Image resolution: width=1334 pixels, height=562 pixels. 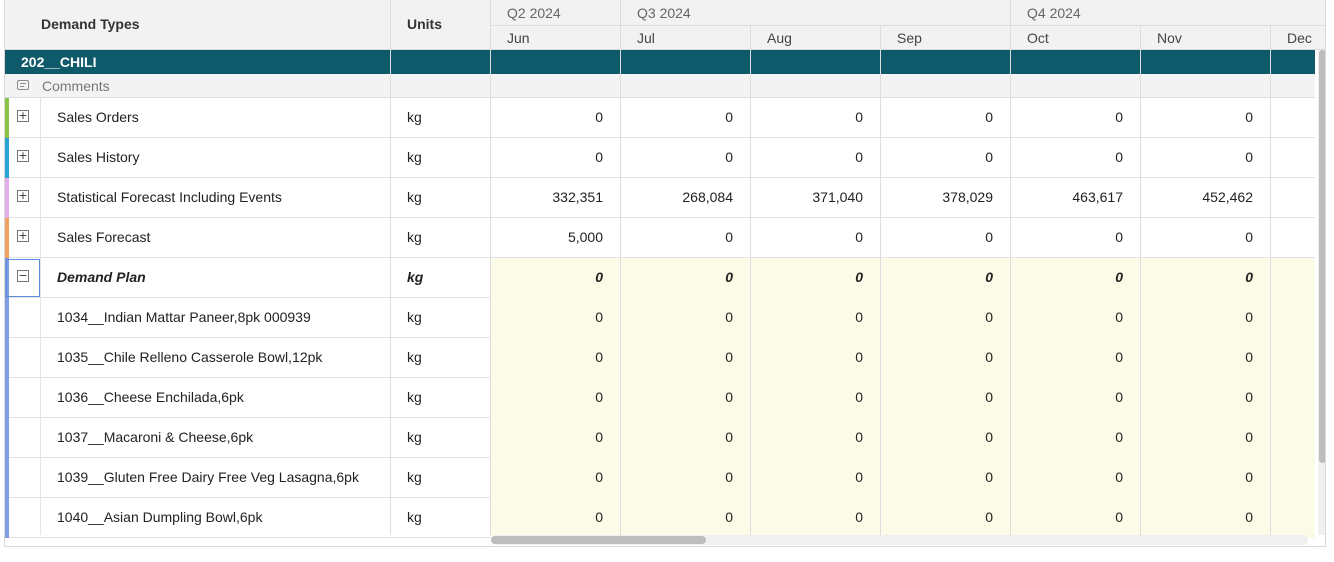 I want to click on value-cell: 268,084, so click(x=686, y=198).